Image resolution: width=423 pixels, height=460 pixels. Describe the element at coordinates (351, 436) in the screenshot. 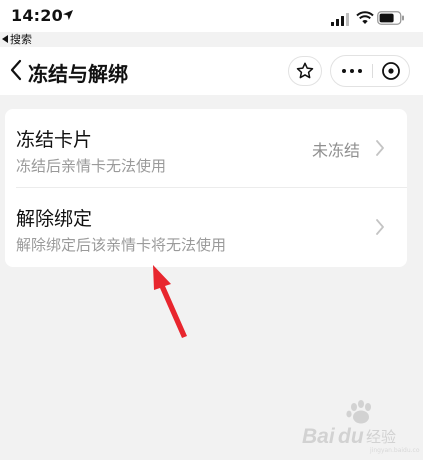

I see `svg-text: du` at that location.